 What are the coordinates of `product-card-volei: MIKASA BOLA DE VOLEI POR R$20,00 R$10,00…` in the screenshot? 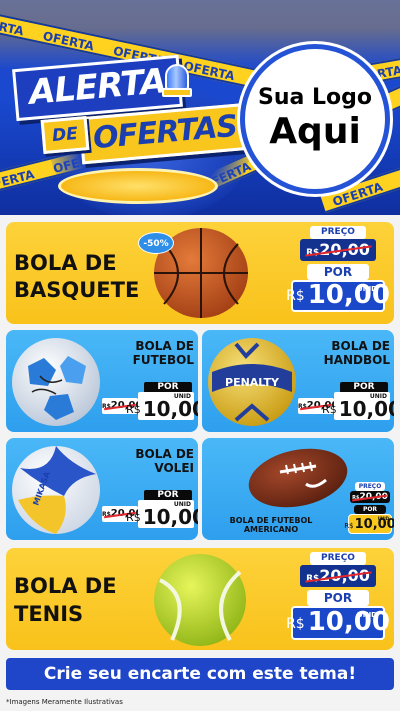 It's located at (102, 489).